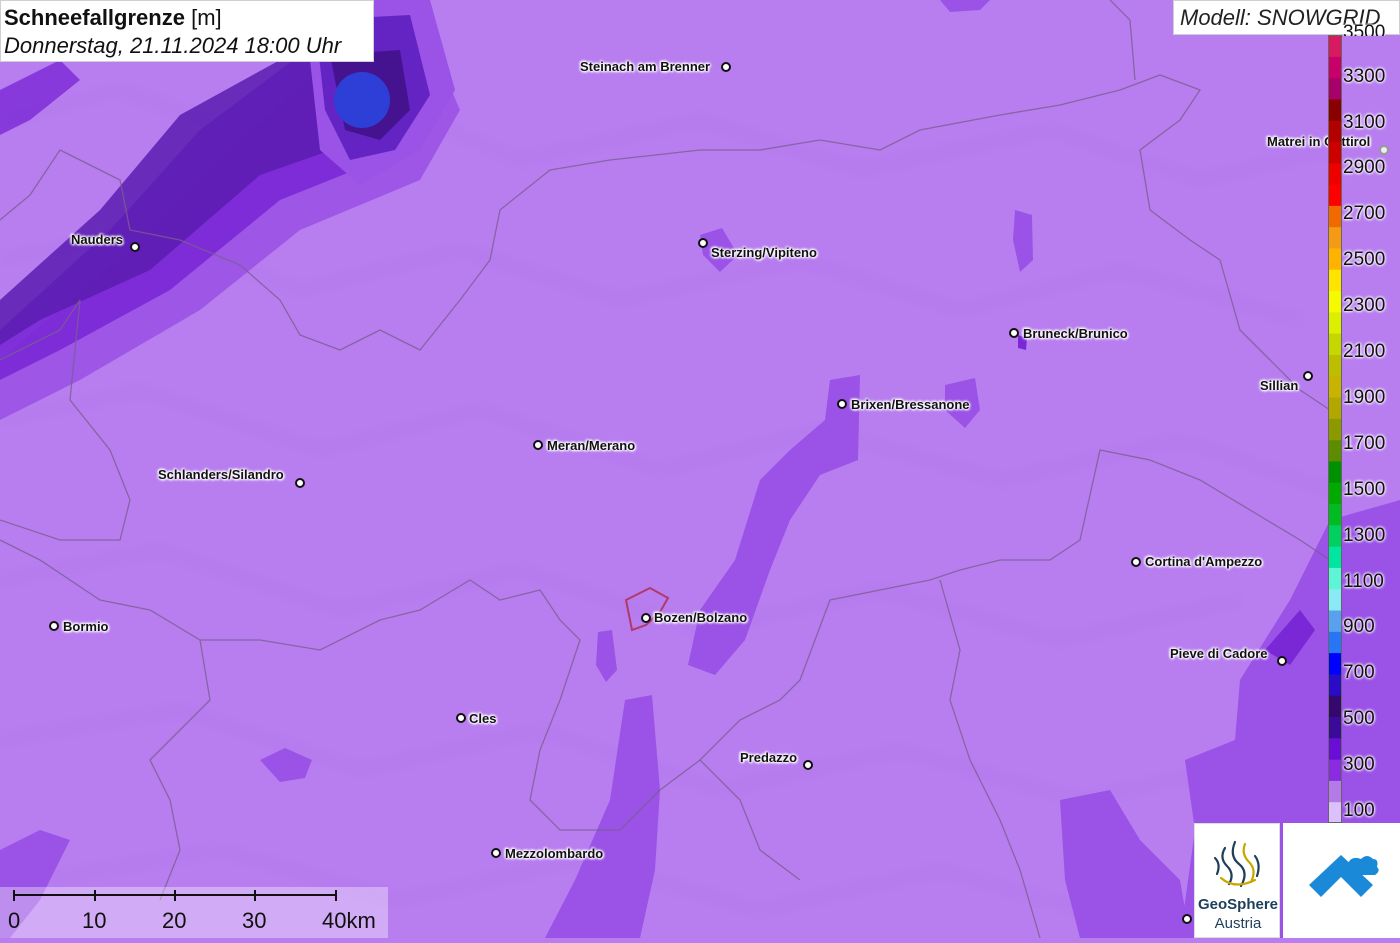 This screenshot has height=943, width=1400. Describe the element at coordinates (1364, 168) in the screenshot. I see `legend-label: 2900` at that location.